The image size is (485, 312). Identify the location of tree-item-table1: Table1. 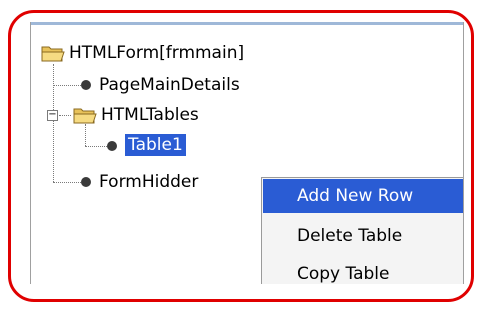
(155, 145).